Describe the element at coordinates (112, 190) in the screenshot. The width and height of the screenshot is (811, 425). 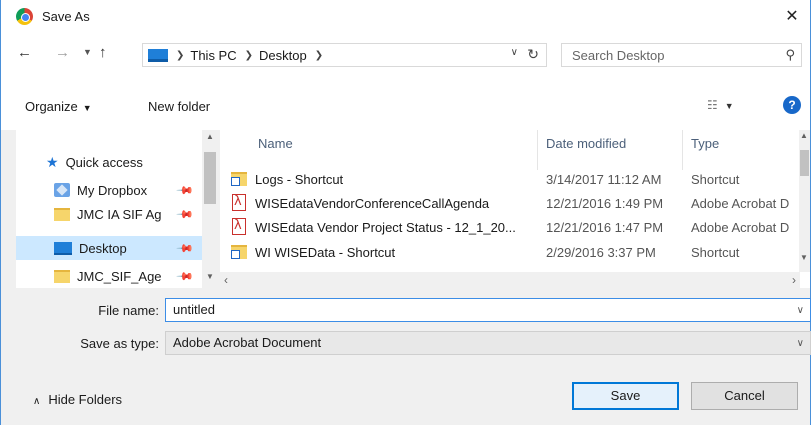
I see `sidebar-item-label: My Dropbox` at that location.